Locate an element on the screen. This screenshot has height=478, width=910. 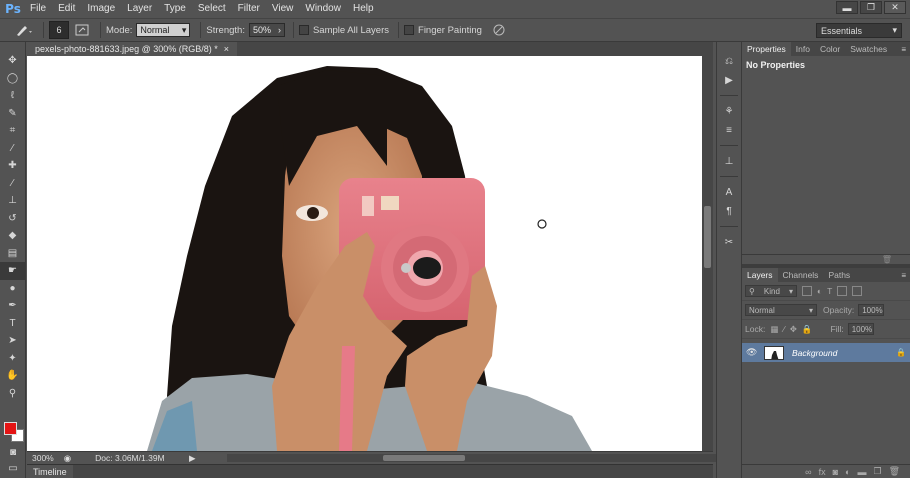
dodge-icon: ● is located at coordinates (12, 289).